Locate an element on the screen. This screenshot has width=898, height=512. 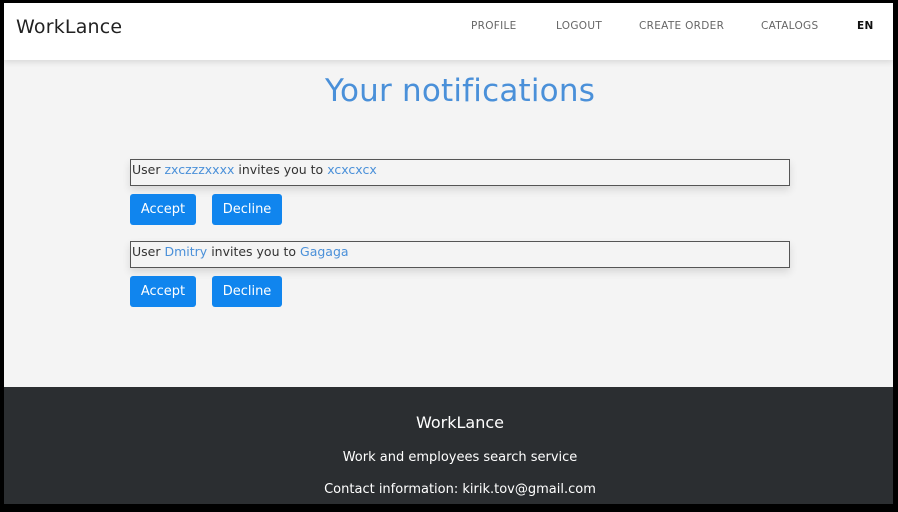
language-switch: EN is located at coordinates (865, 26).